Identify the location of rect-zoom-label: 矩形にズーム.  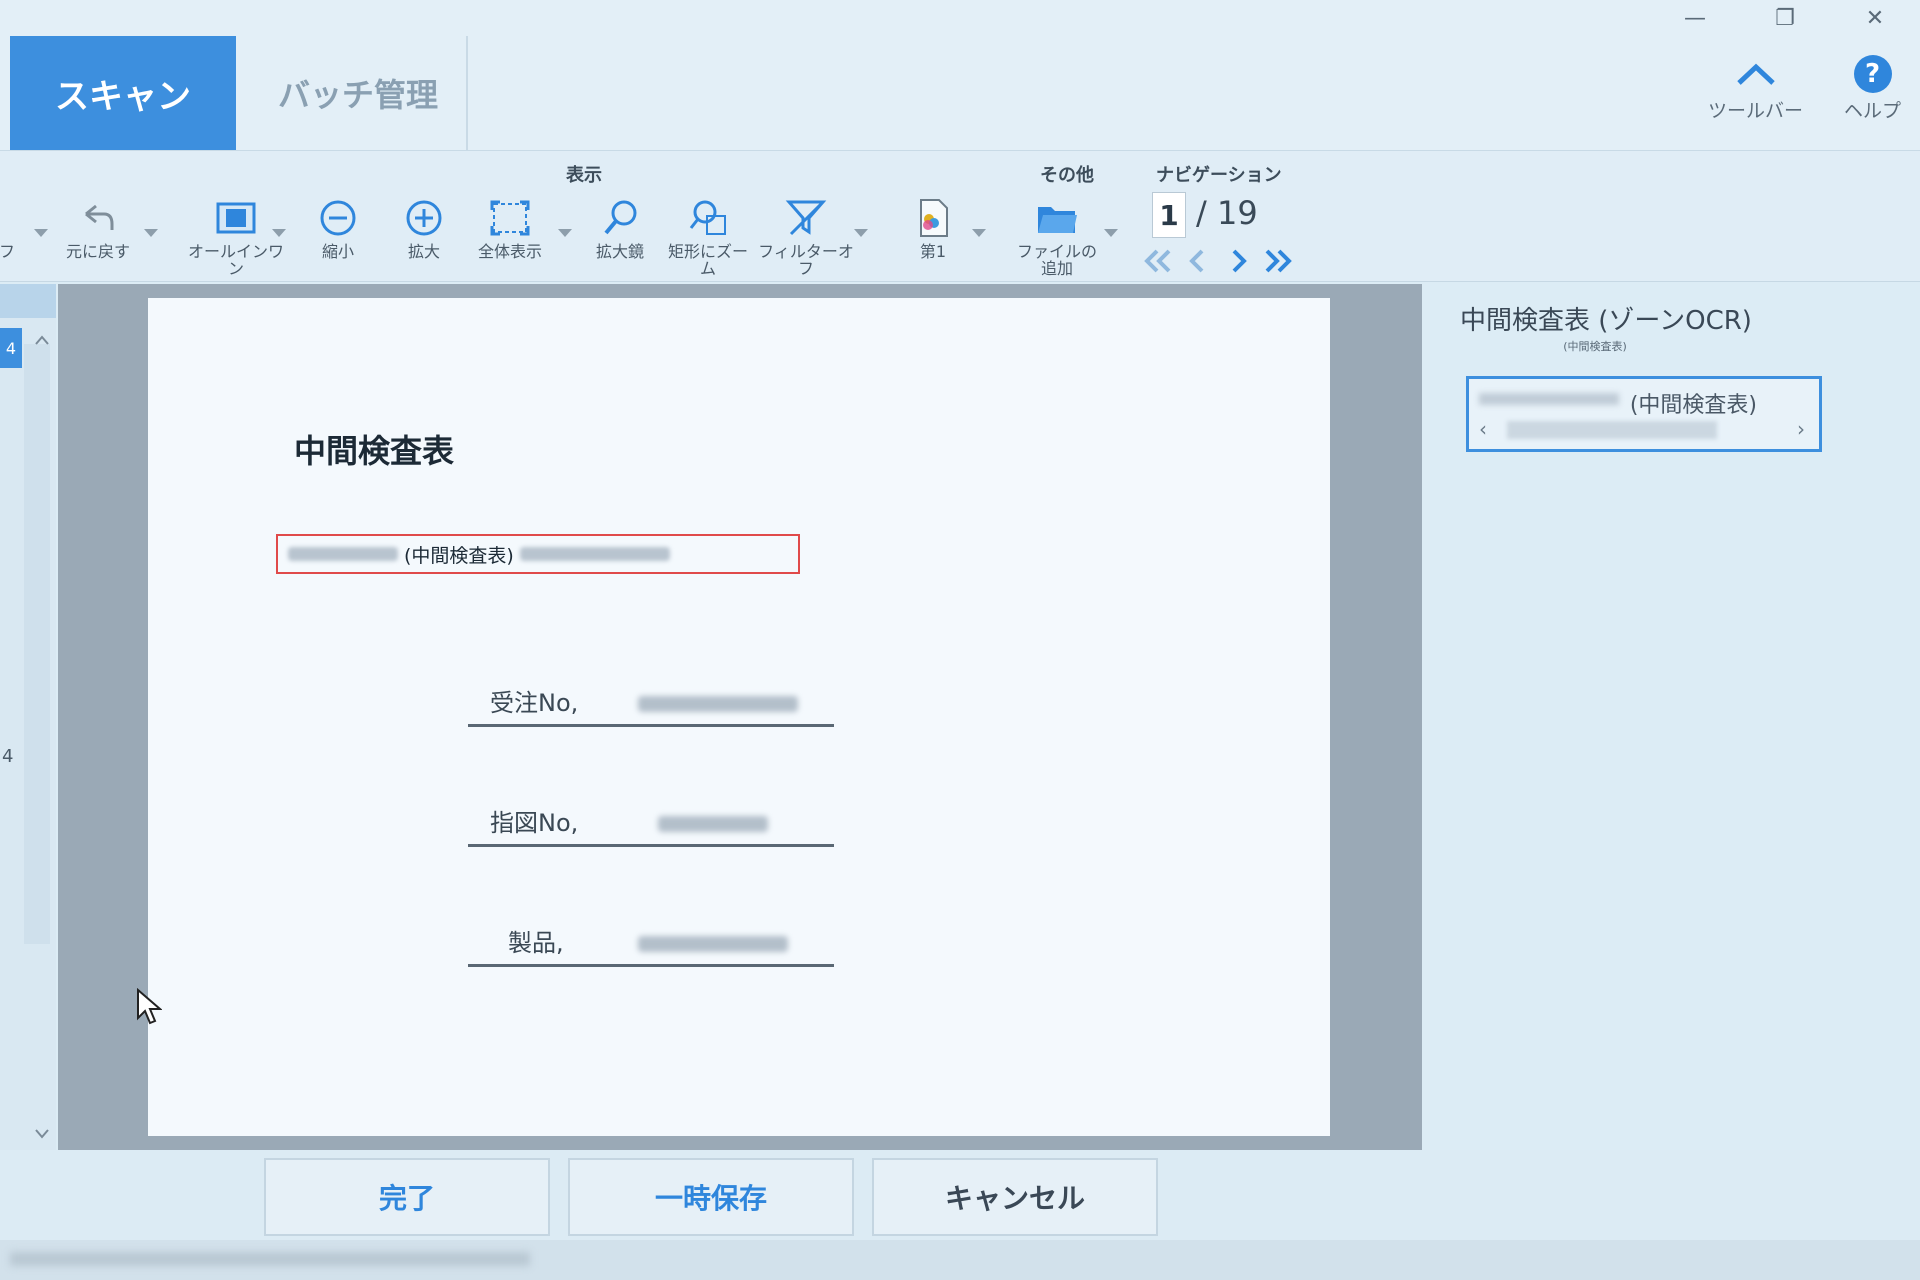
(707, 260).